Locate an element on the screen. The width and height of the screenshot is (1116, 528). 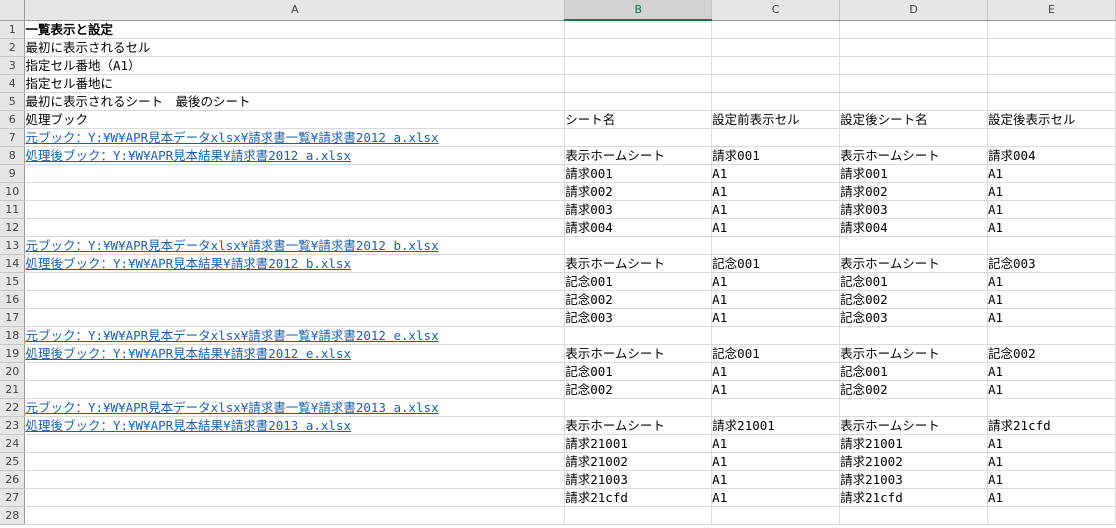
cell-c: 請求001 is located at coordinates (776, 155).